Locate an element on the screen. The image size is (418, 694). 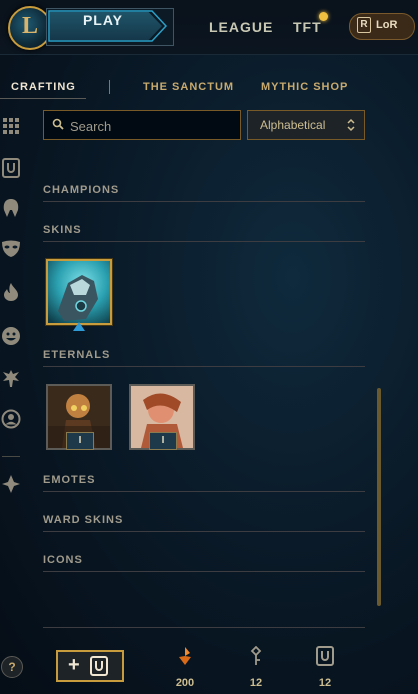
ward-chest-icon is located at coordinates (11, 168).